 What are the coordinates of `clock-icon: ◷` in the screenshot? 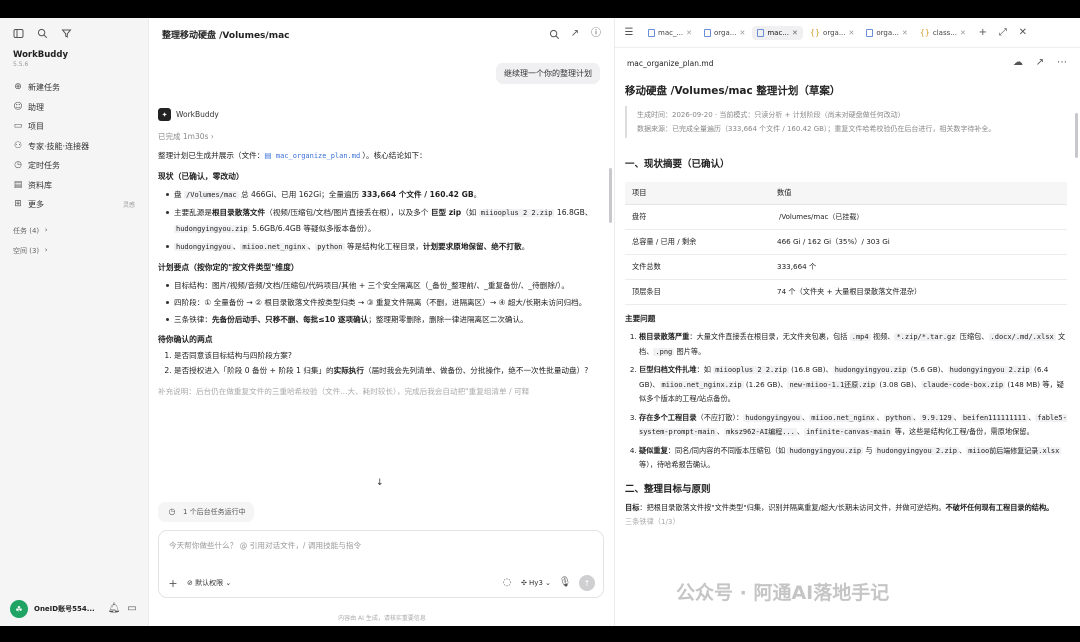 It's located at (172, 511).